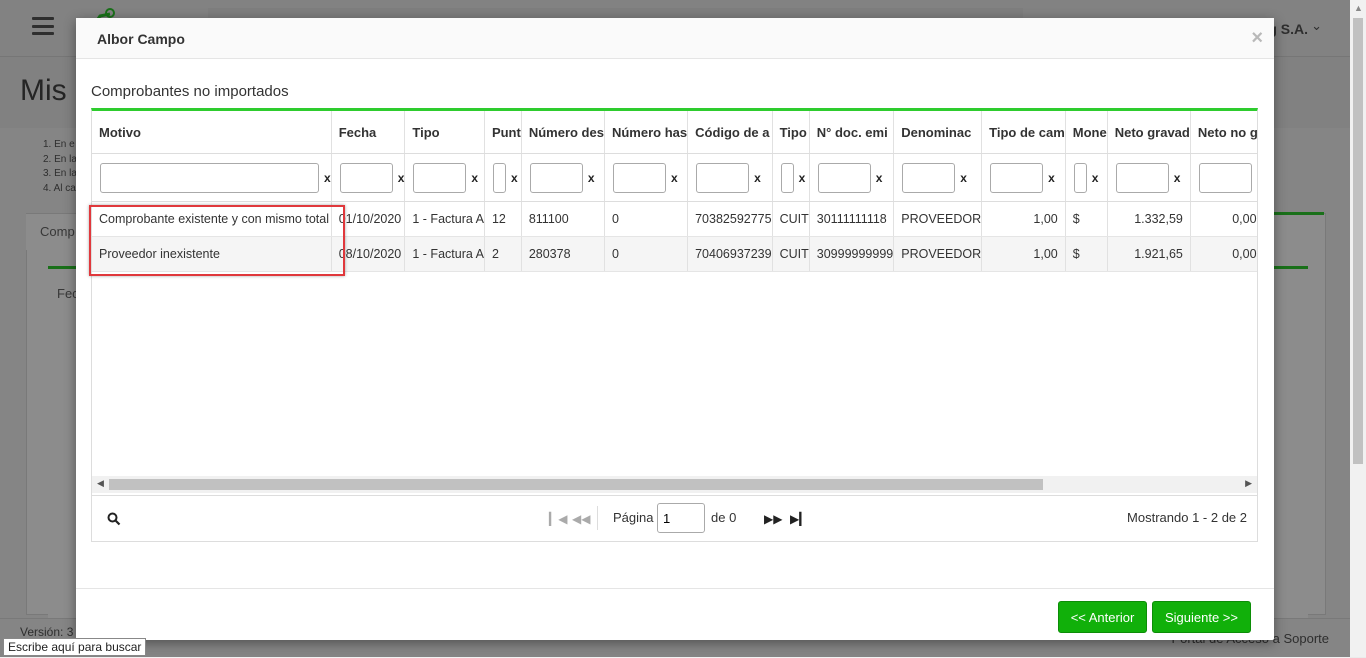 This screenshot has height=658, width=1366. I want to click on search-tooltip: Escribe aquí para buscar, so click(74, 647).